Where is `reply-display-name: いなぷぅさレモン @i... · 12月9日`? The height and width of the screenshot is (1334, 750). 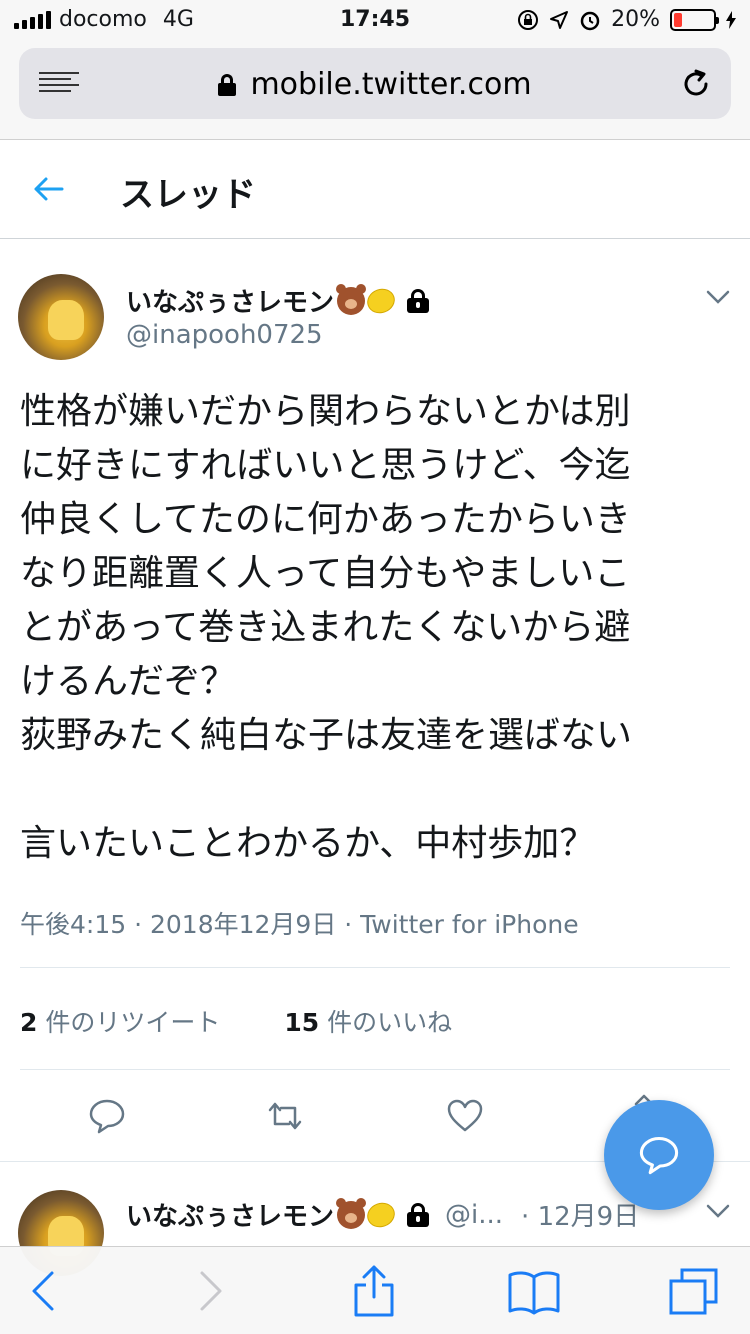
reply-display-name: いなぷぅさレモン @i... · 12月9日 is located at coordinates (382, 1214).